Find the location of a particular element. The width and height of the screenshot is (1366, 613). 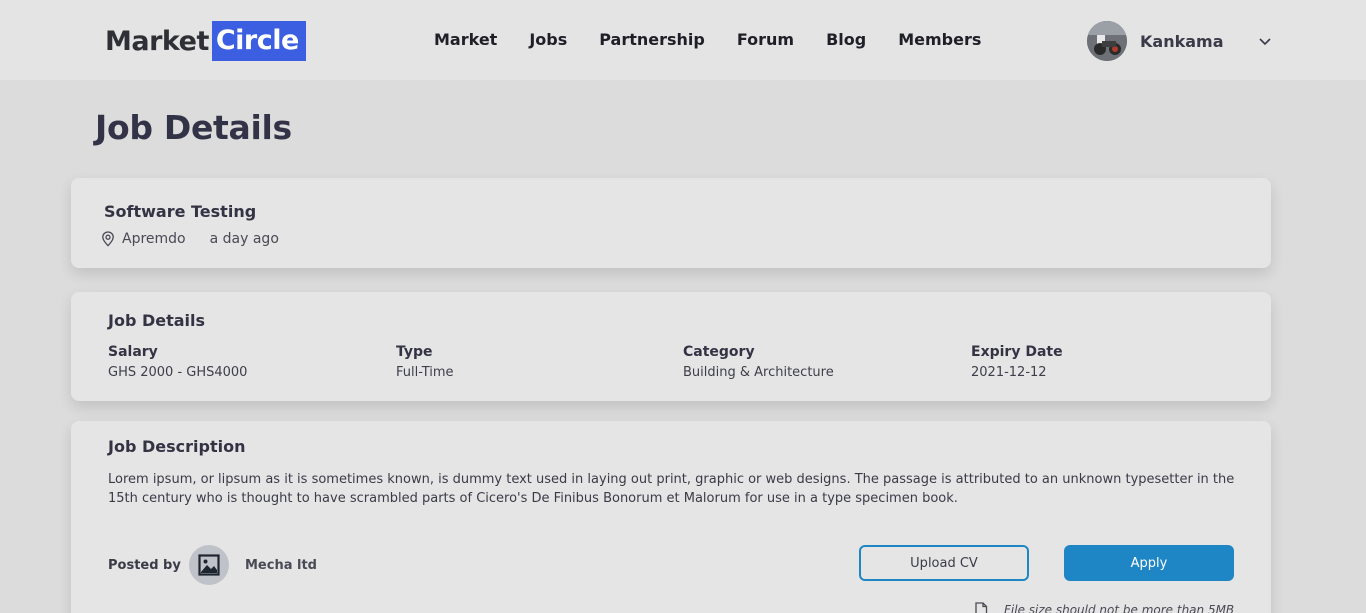

job-summary-card: Software Testing Apremdo a day ago is located at coordinates (671, 223).